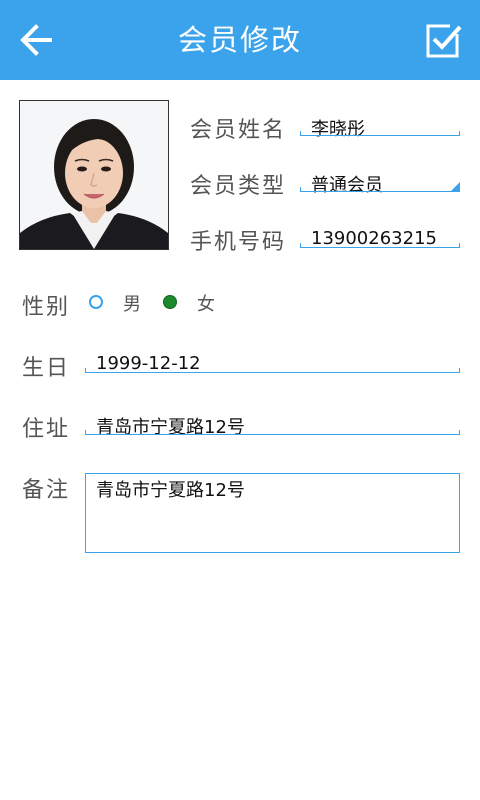 This screenshot has height=800, width=480. I want to click on gender-female-radio, so click(170, 302).